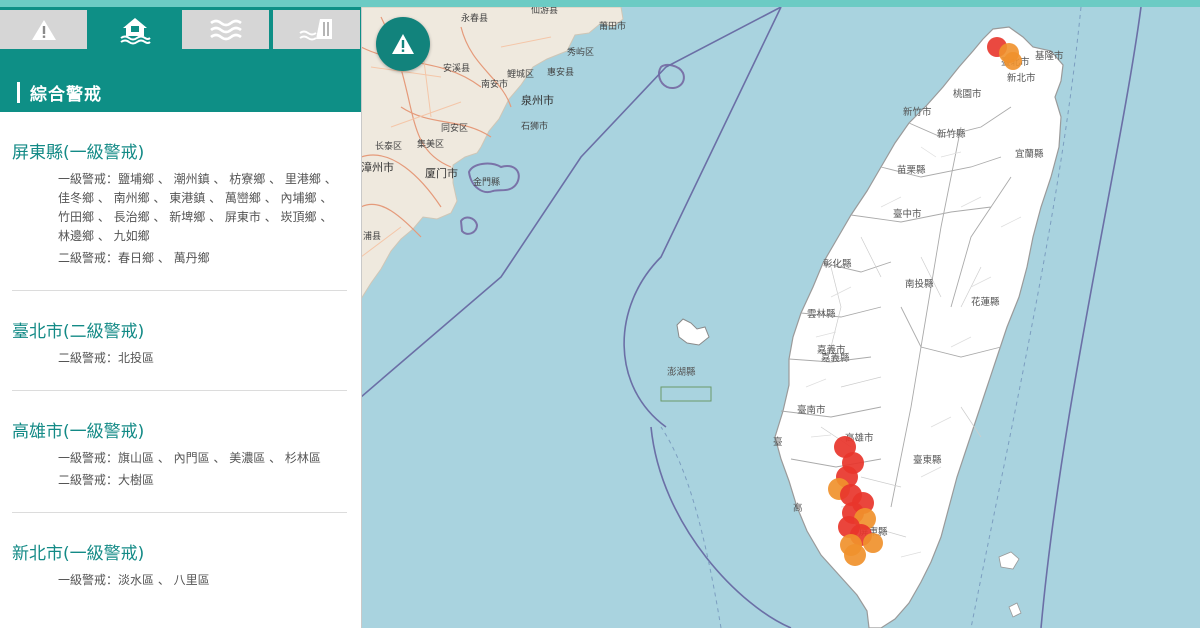 The width and height of the screenshot is (1200, 628). Describe the element at coordinates (520, 74) in the screenshot. I see `map-label: 鲤城区` at that location.